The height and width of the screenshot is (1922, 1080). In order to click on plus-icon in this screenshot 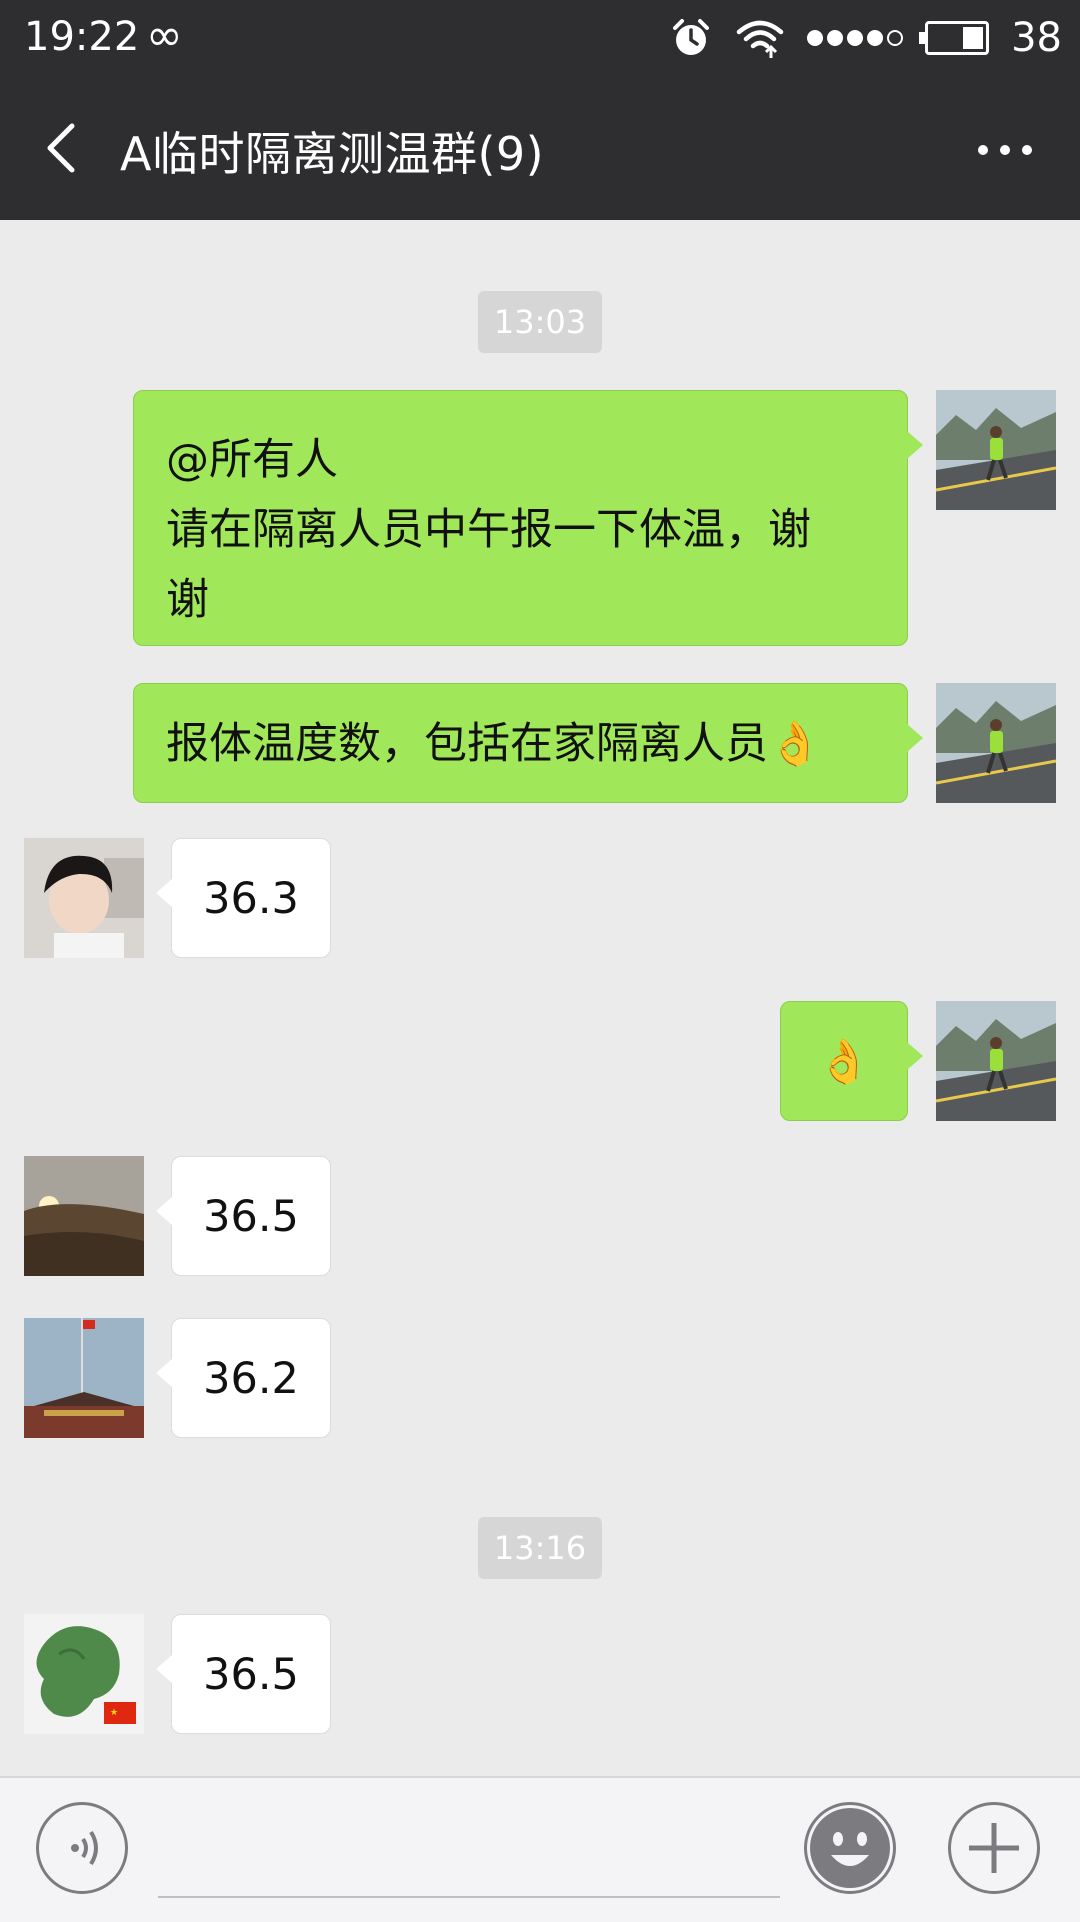, I will do `click(994, 1848)`.